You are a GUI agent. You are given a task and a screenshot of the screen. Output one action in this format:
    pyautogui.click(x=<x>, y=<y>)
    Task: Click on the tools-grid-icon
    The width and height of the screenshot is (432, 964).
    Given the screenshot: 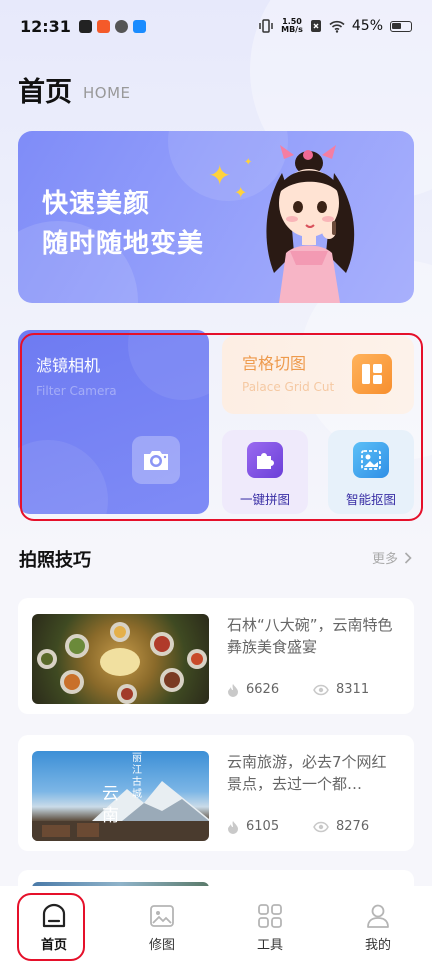 What is the action you would take?
    pyautogui.click(x=270, y=916)
    